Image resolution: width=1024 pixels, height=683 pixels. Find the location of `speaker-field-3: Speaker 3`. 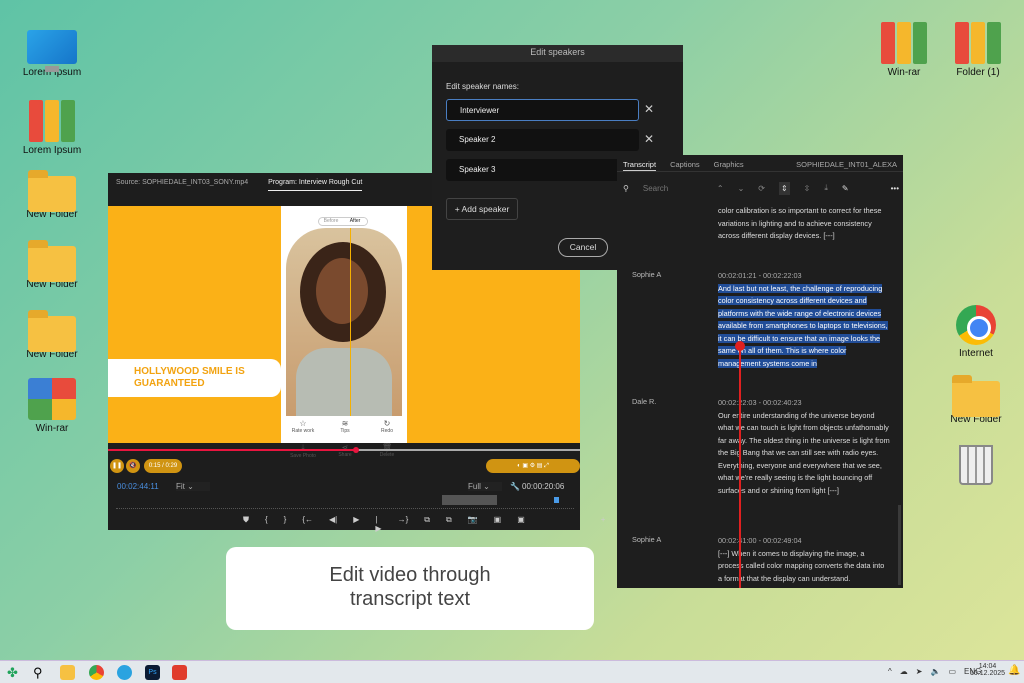

speaker-field-3: Speaker 3 is located at coordinates (542, 170).